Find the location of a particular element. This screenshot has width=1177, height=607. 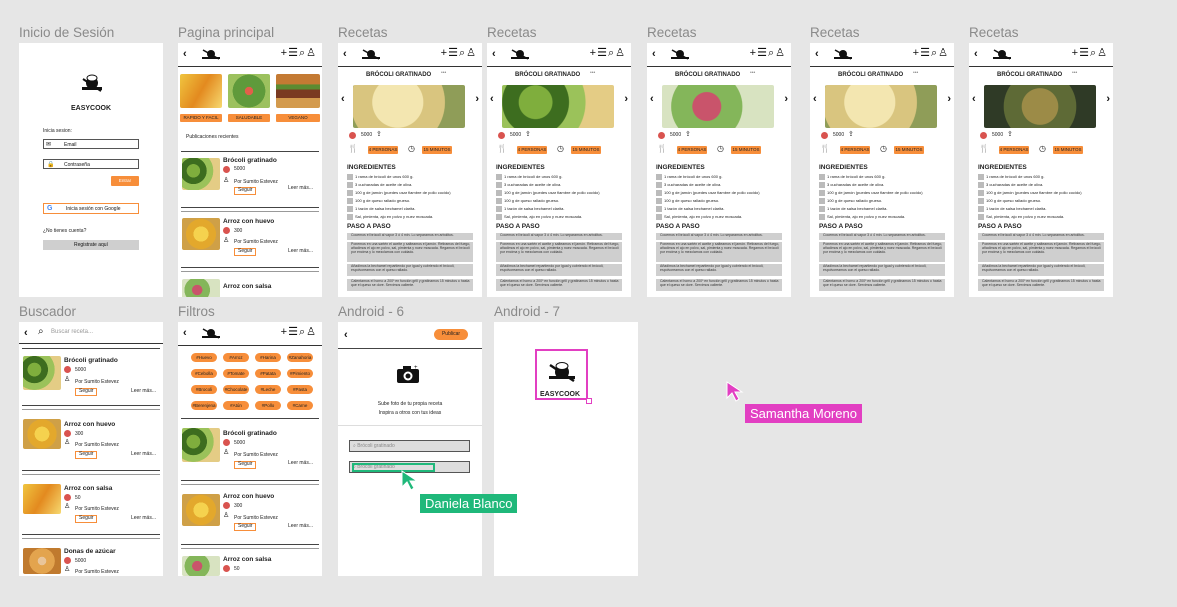

frame-label-android7: Android - 7 is located at coordinates (527, 311).